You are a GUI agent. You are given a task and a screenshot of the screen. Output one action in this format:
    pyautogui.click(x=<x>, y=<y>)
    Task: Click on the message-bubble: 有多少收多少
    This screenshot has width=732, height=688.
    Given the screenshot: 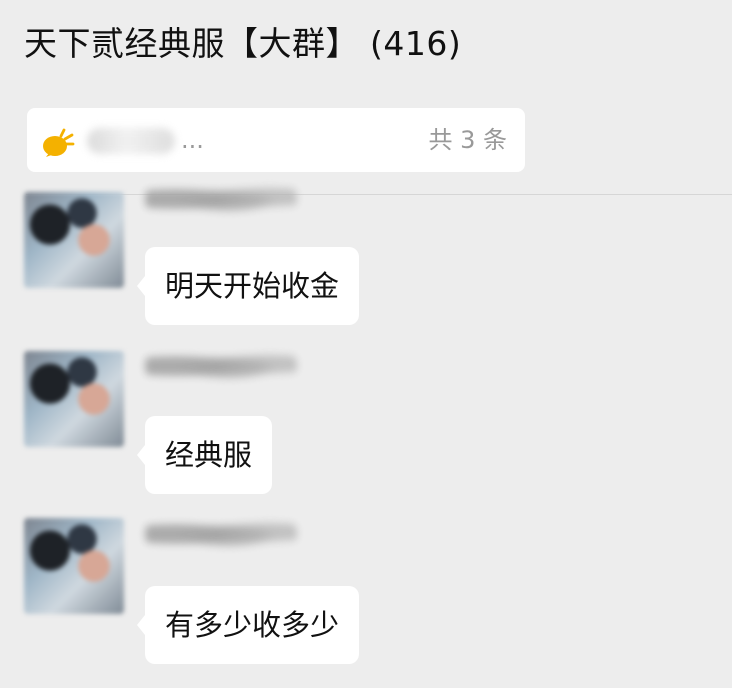 What is the action you would take?
    pyautogui.click(x=248, y=625)
    